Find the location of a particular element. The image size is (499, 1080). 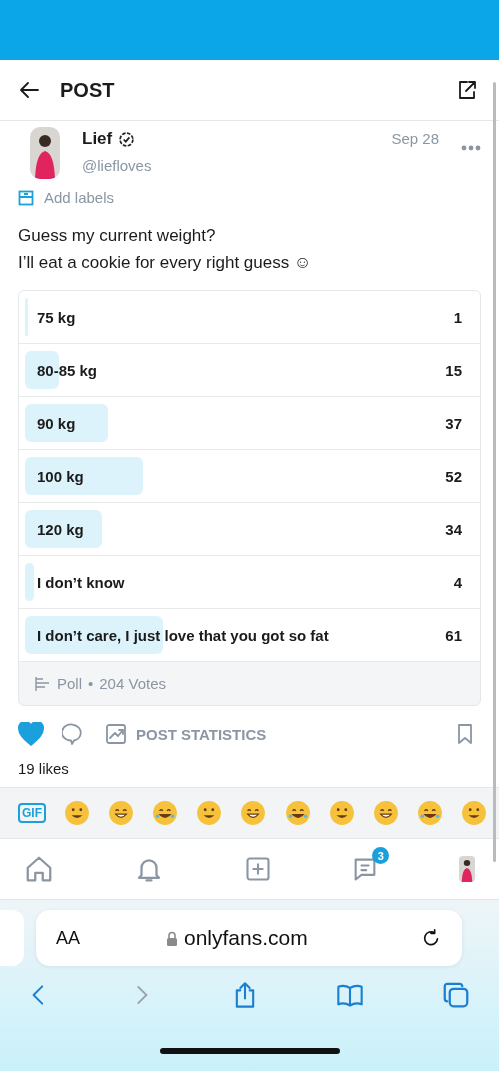

vote-count: 37 is located at coordinates (453, 423).